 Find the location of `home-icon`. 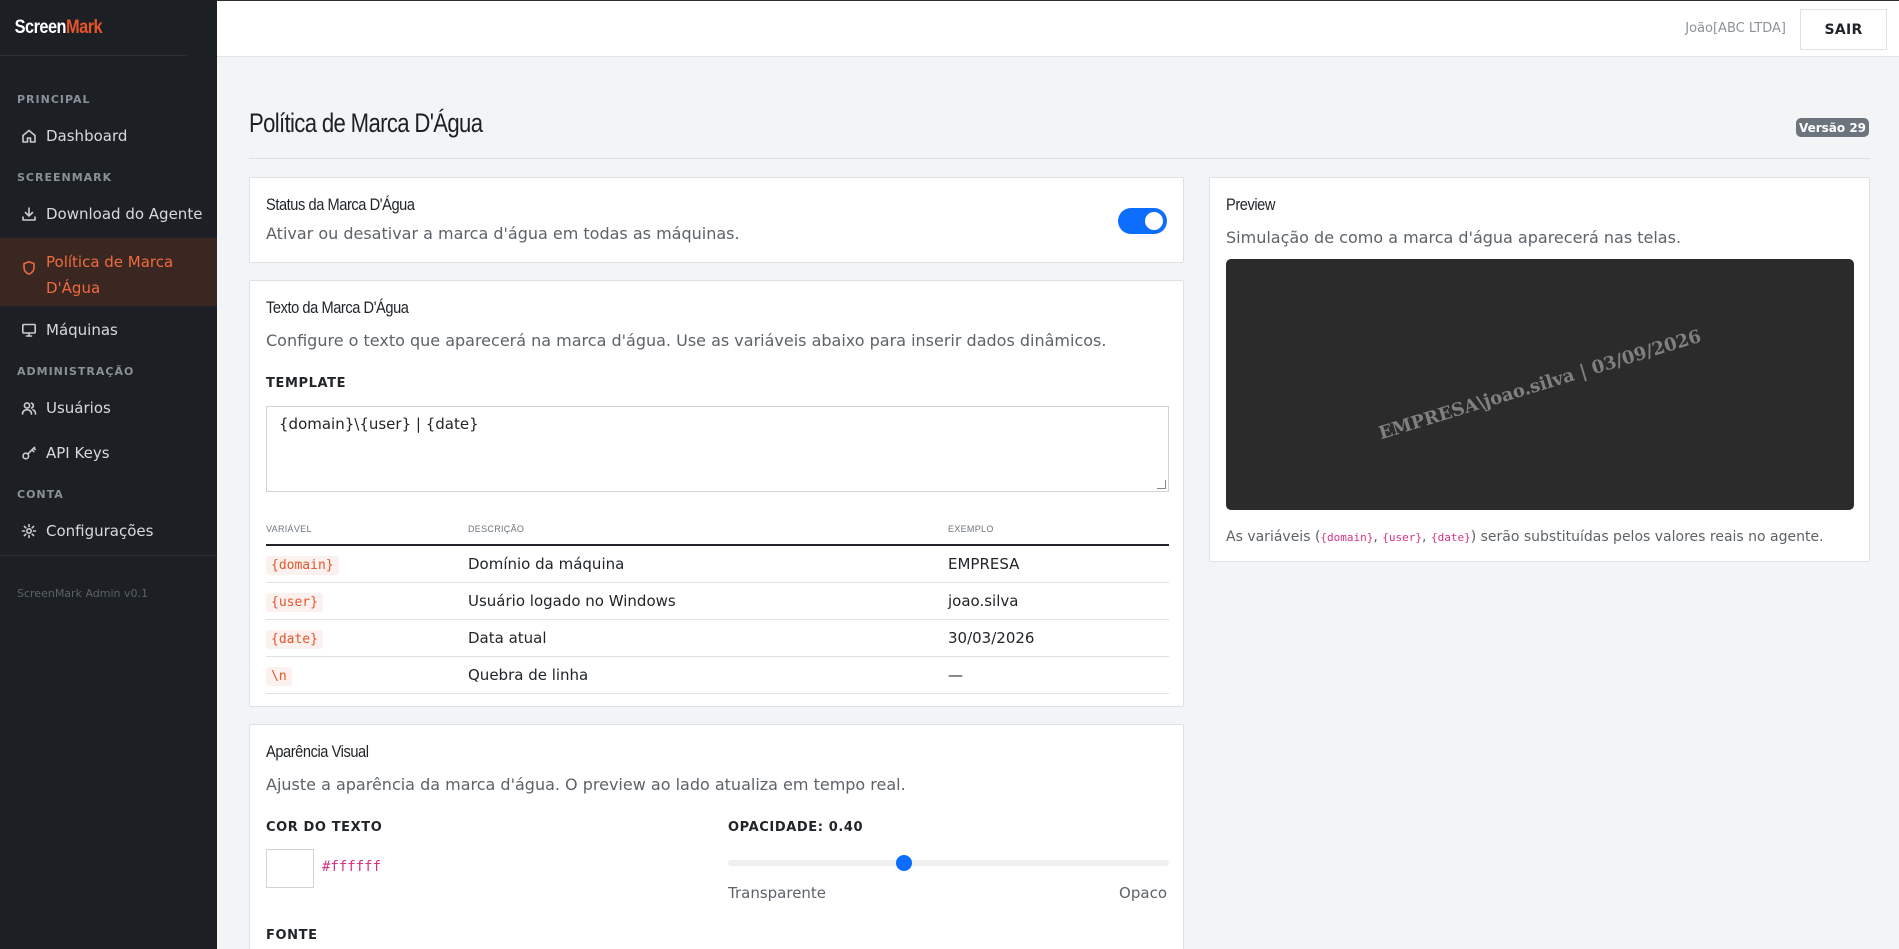

home-icon is located at coordinates (28, 136).